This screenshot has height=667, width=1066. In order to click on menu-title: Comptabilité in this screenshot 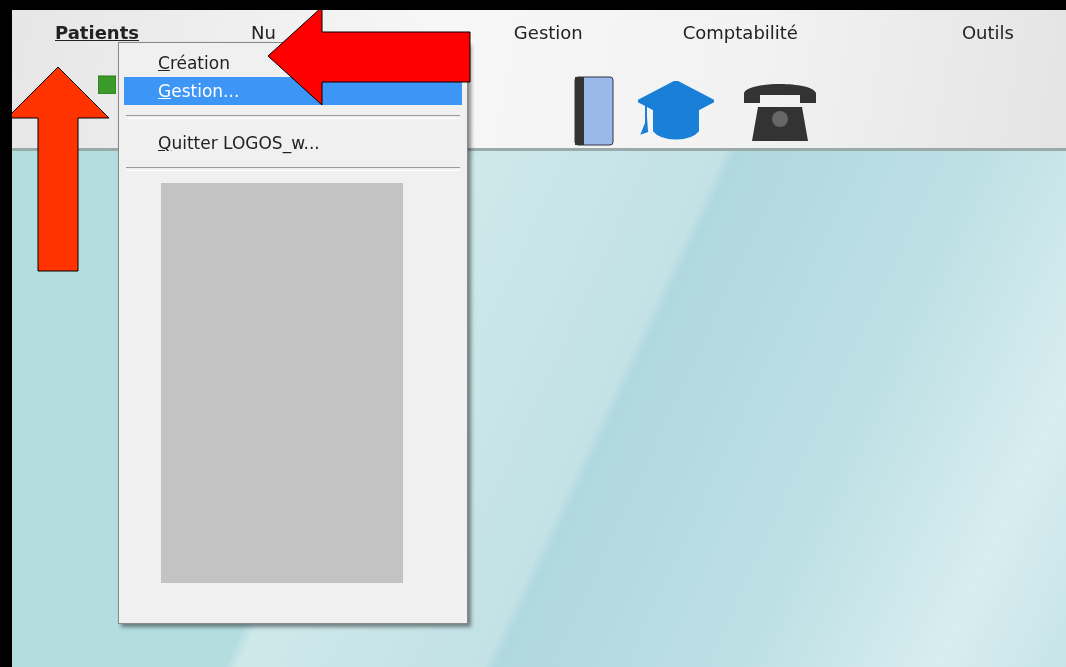, I will do `click(740, 40)`.